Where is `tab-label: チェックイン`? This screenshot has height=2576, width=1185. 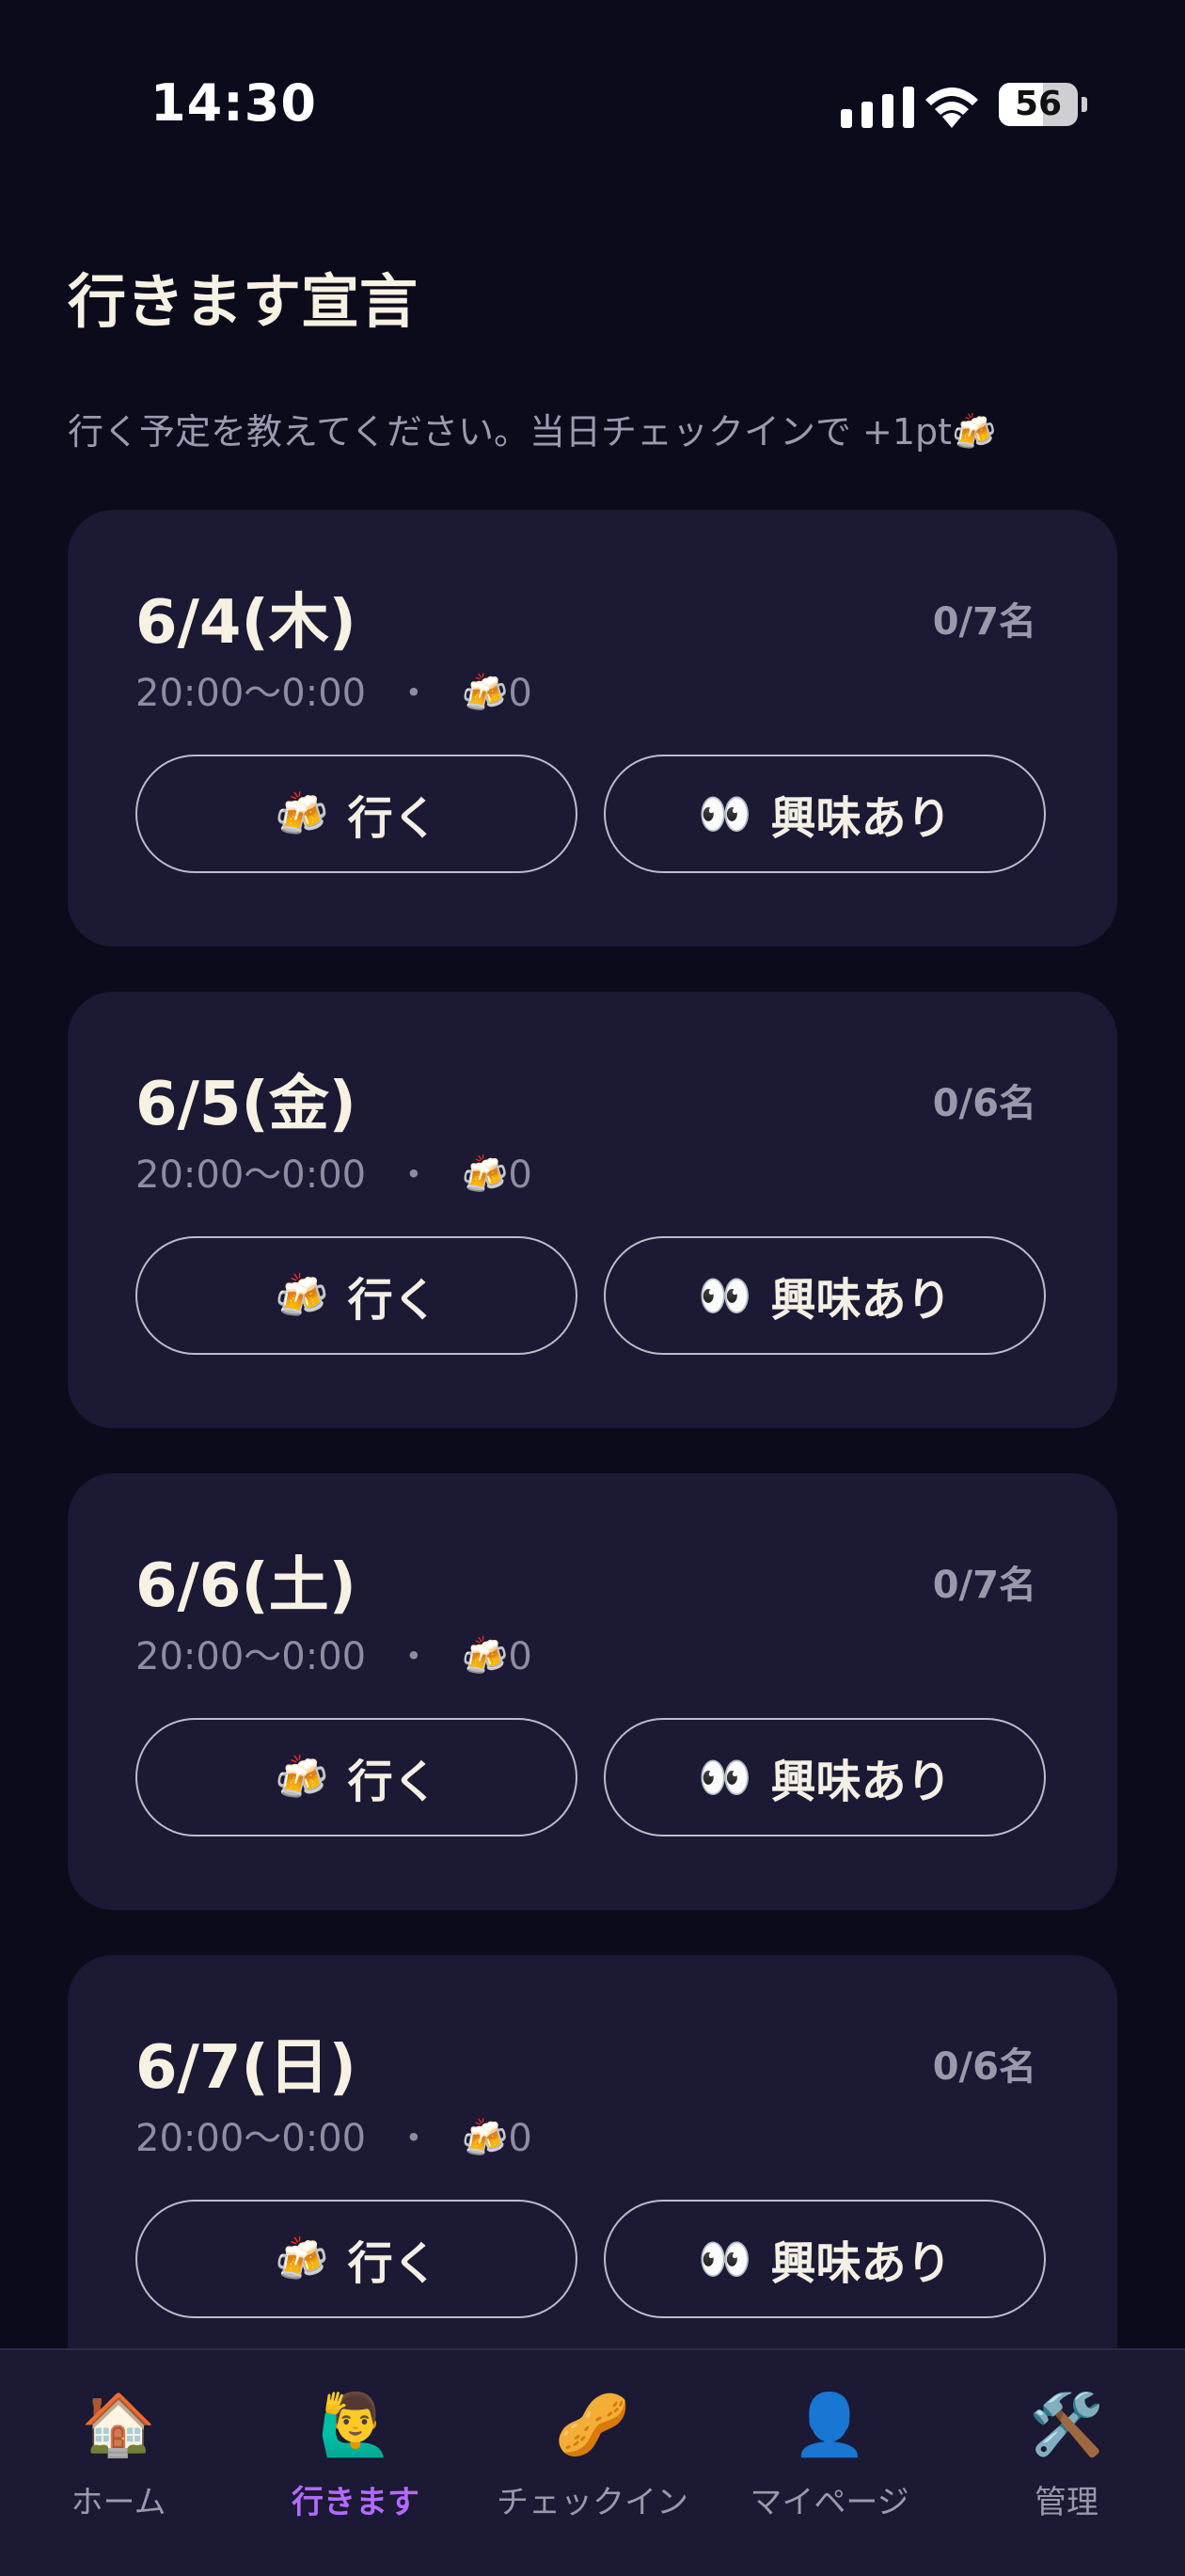
tab-label: チェックイン is located at coordinates (592, 2502).